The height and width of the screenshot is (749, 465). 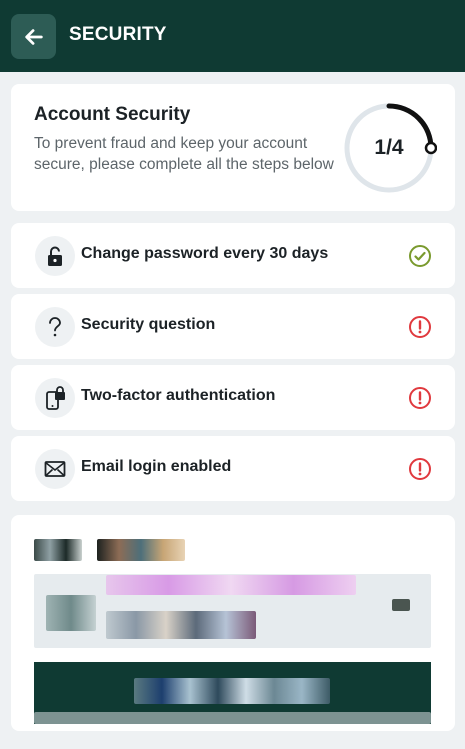 I want to click on step-email-login: Email login enabled, so click(x=233, y=468).